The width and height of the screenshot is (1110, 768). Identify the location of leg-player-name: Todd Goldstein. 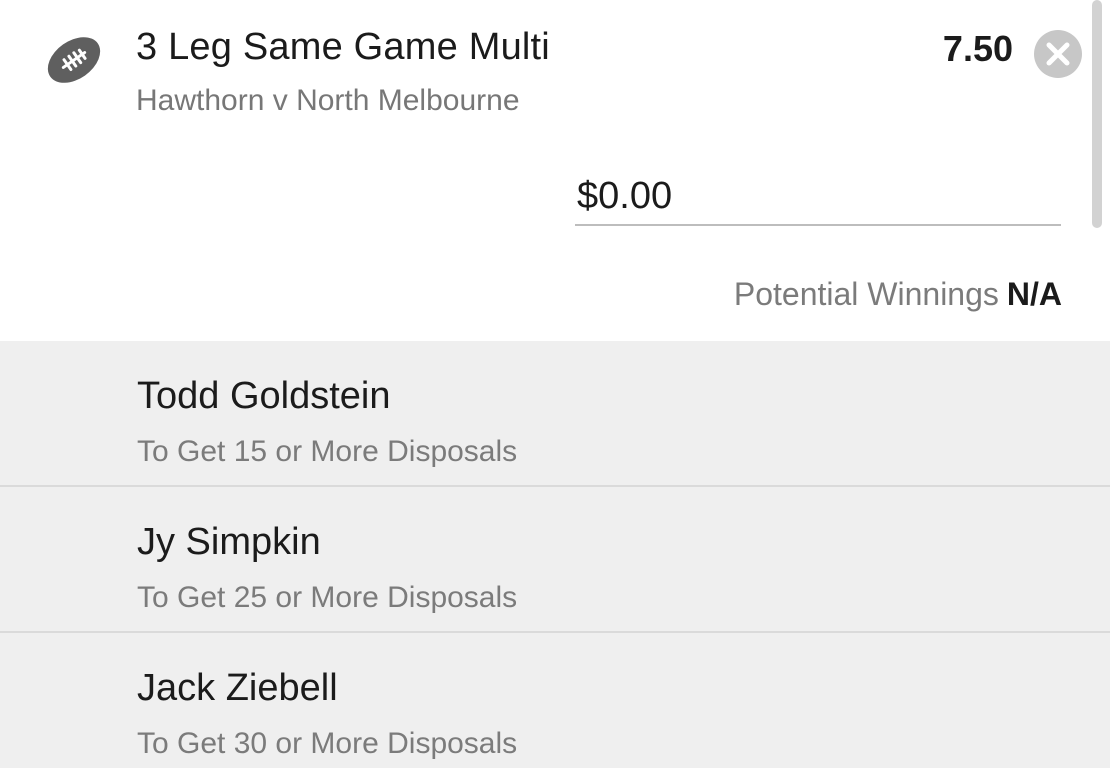
(264, 396).